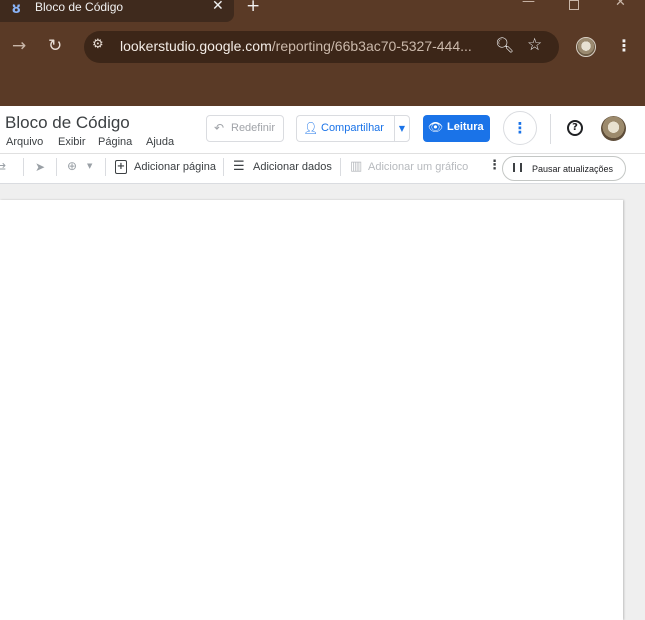 The width and height of the screenshot is (645, 620). What do you see at coordinates (91, 166) in the screenshot?
I see `zoom-dropdown-icon: ▼` at bounding box center [91, 166].